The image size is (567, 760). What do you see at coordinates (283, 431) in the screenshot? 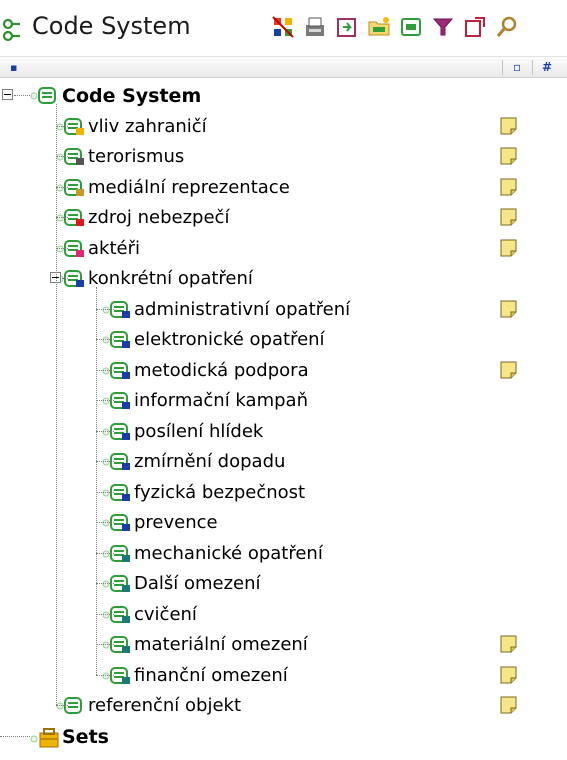
I see `tree-row: posílení hlídek` at bounding box center [283, 431].